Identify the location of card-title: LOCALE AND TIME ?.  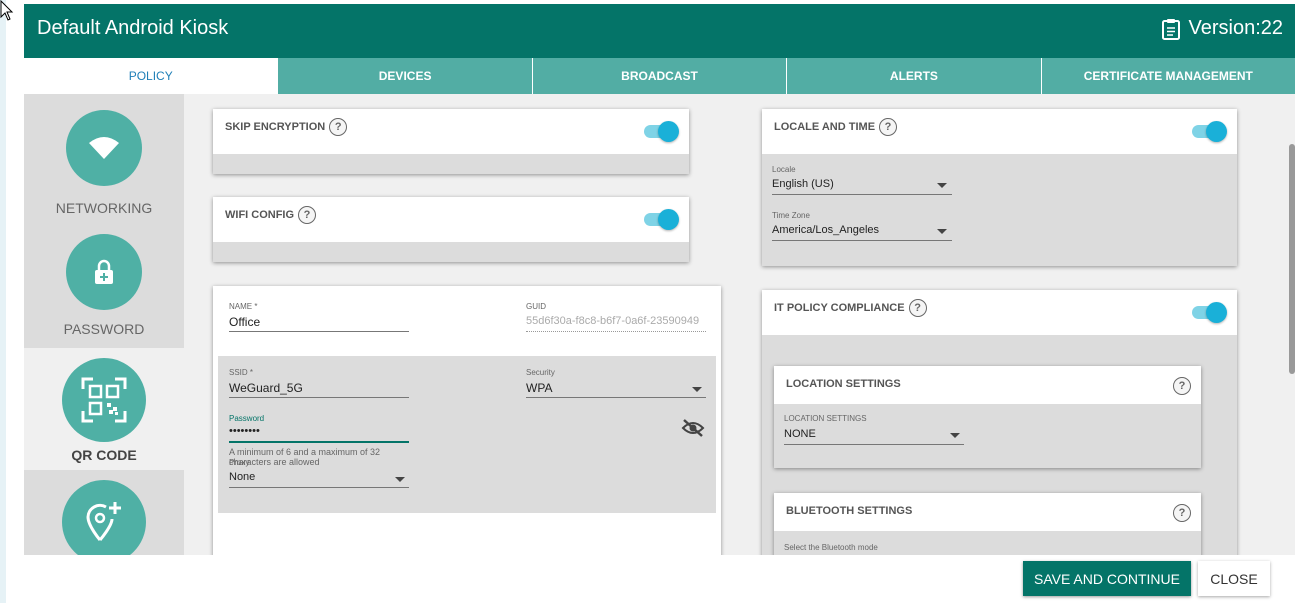
(836, 127).